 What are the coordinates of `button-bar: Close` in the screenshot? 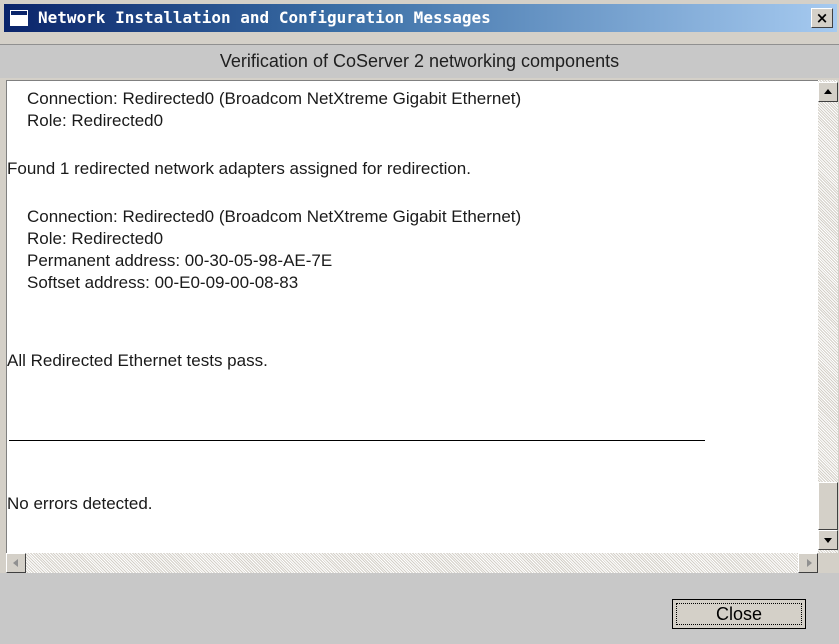 It's located at (419, 608).